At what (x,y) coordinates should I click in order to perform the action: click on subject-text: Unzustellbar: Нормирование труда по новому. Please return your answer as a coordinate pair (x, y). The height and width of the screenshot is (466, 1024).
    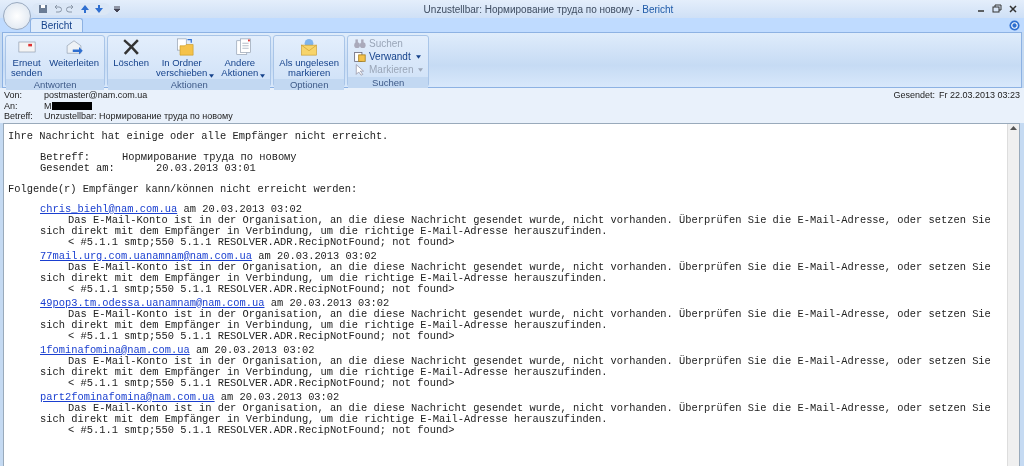
    Looking at the image, I should click on (139, 116).